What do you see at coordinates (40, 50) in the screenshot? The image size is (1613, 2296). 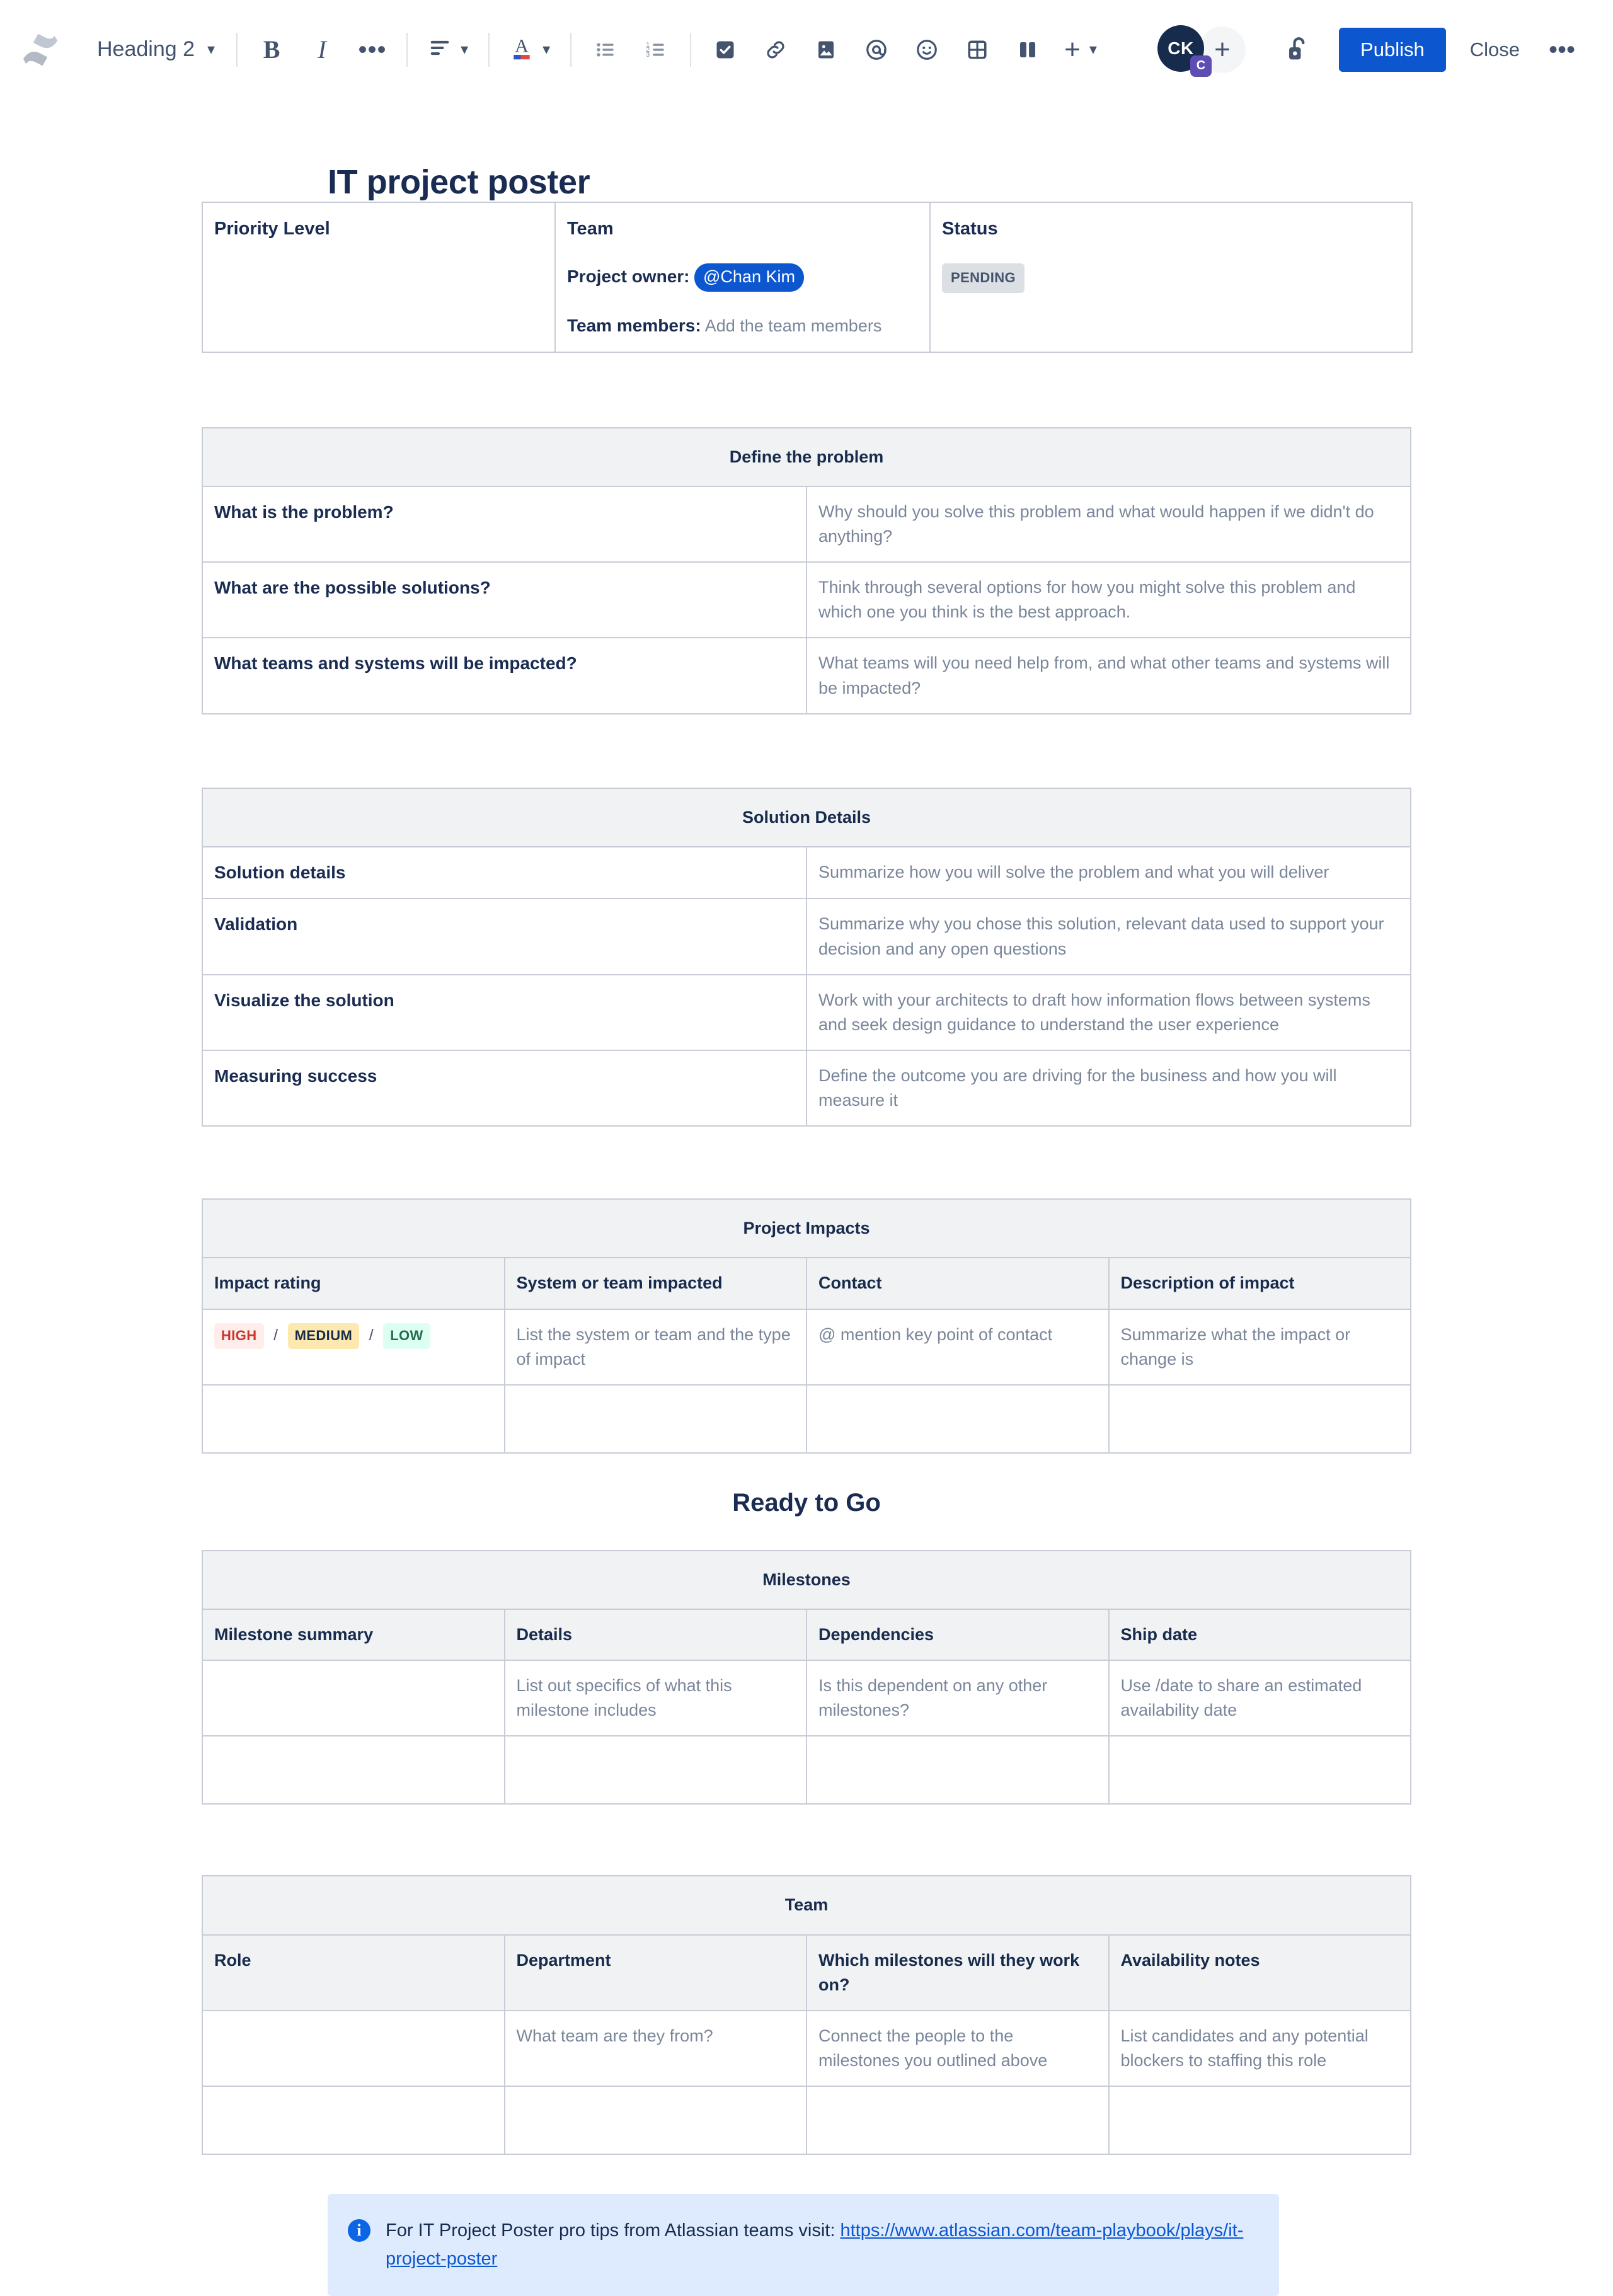 I see `confluence-logo-icon` at bounding box center [40, 50].